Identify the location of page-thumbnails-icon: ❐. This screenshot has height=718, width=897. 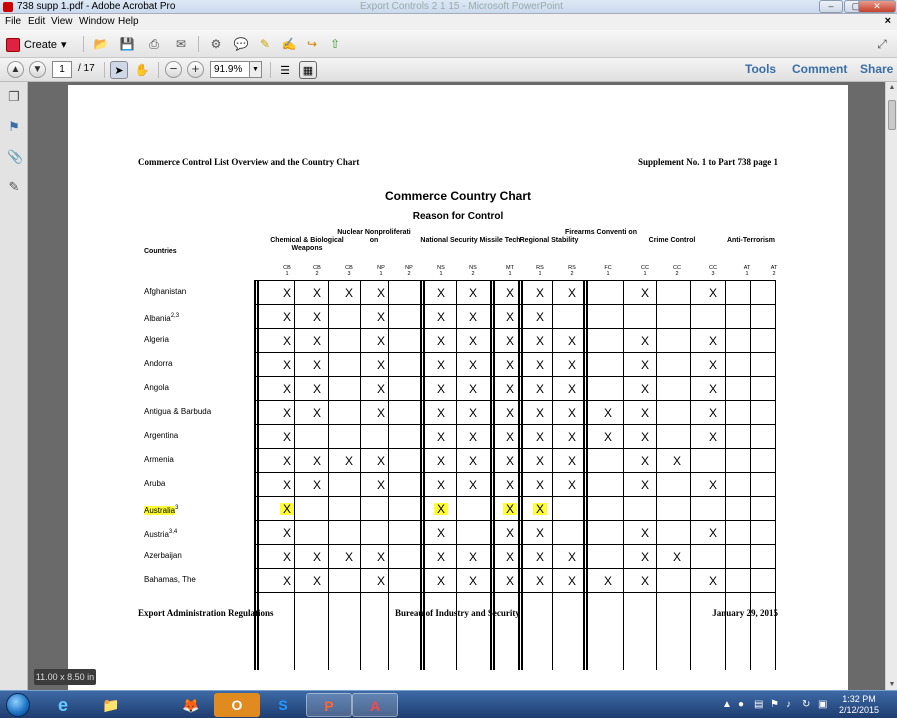
(14, 97).